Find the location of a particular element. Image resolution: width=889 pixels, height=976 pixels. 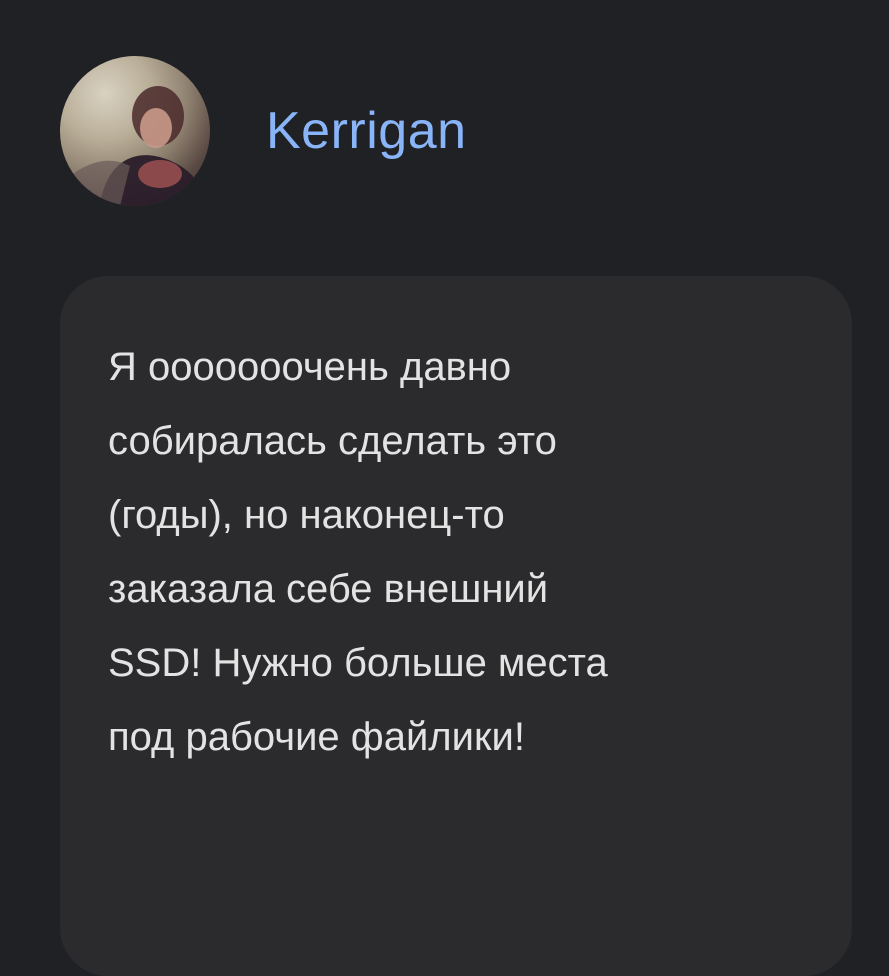

author-header: Kerrigan is located at coordinates (263, 131).